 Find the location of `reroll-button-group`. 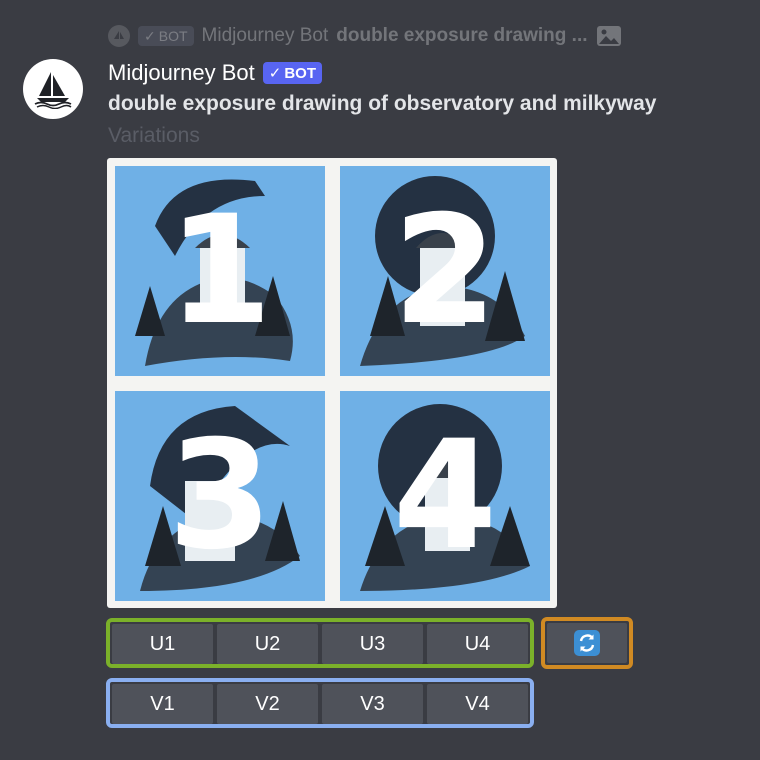

reroll-button-group is located at coordinates (587, 643).